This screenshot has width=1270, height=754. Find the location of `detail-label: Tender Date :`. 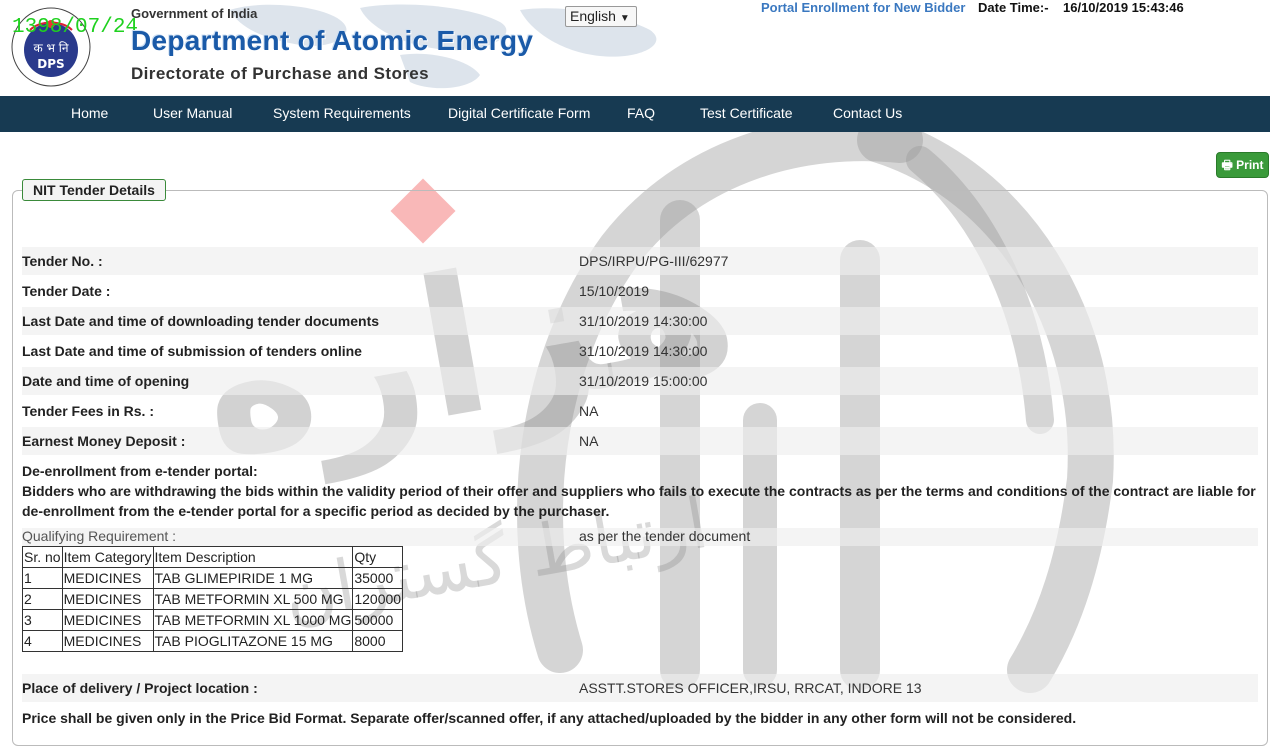

detail-label: Tender Date : is located at coordinates (66, 291).